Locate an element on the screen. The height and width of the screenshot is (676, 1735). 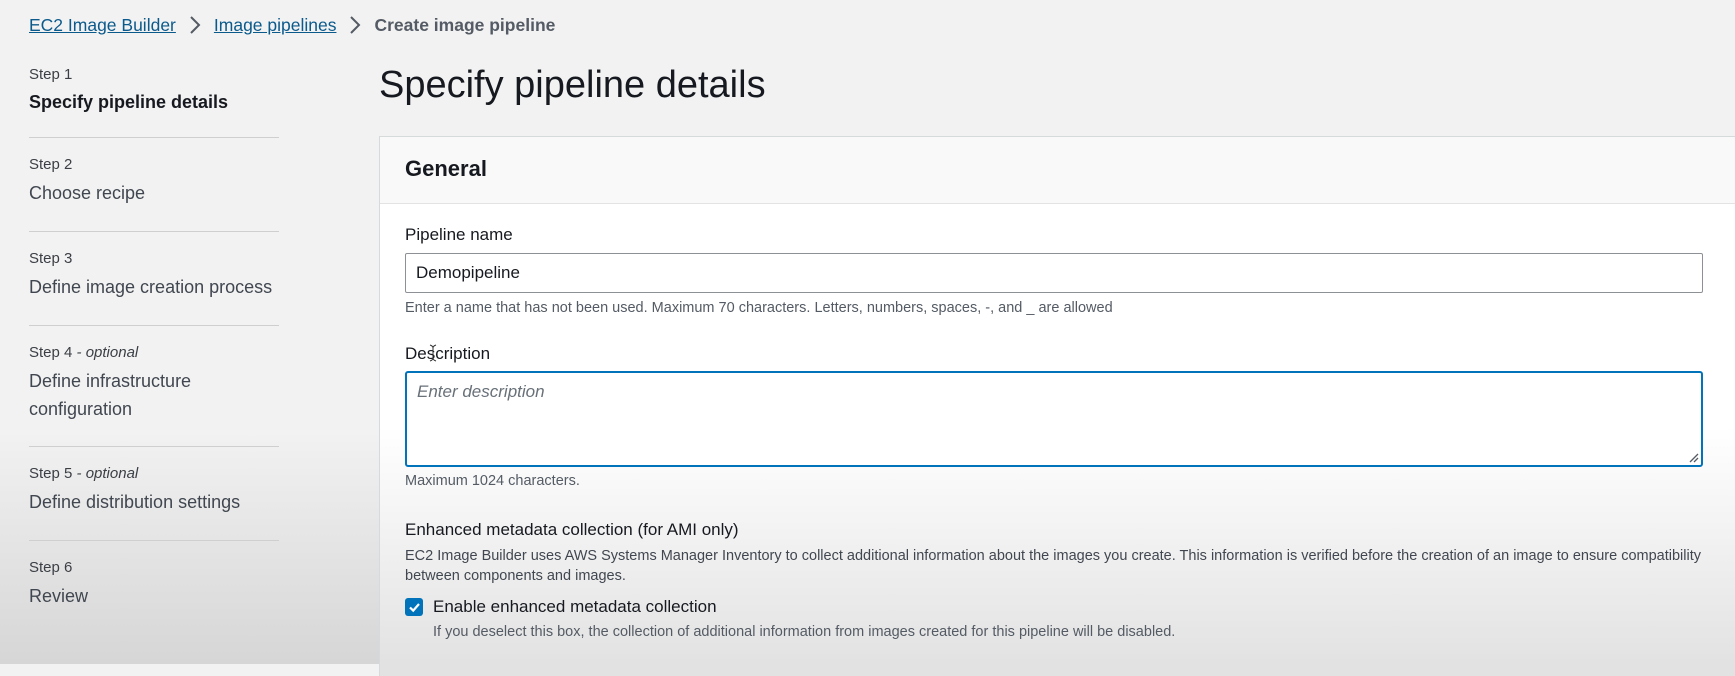
step-number: Step 6 is located at coordinates (51, 567).